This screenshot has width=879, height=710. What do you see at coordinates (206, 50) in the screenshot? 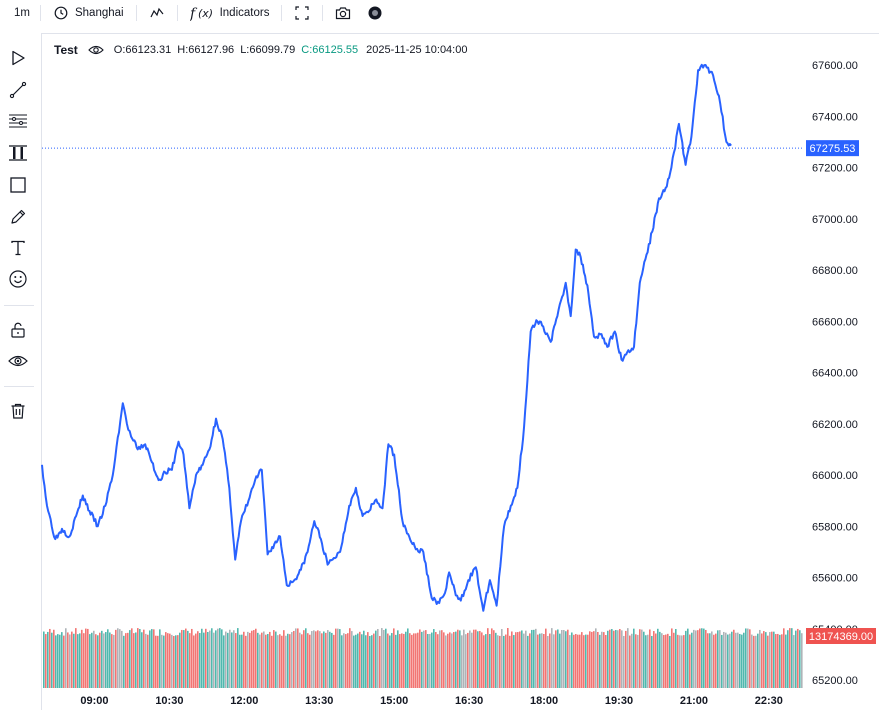
I see `high-value: H:66127.96` at bounding box center [206, 50].